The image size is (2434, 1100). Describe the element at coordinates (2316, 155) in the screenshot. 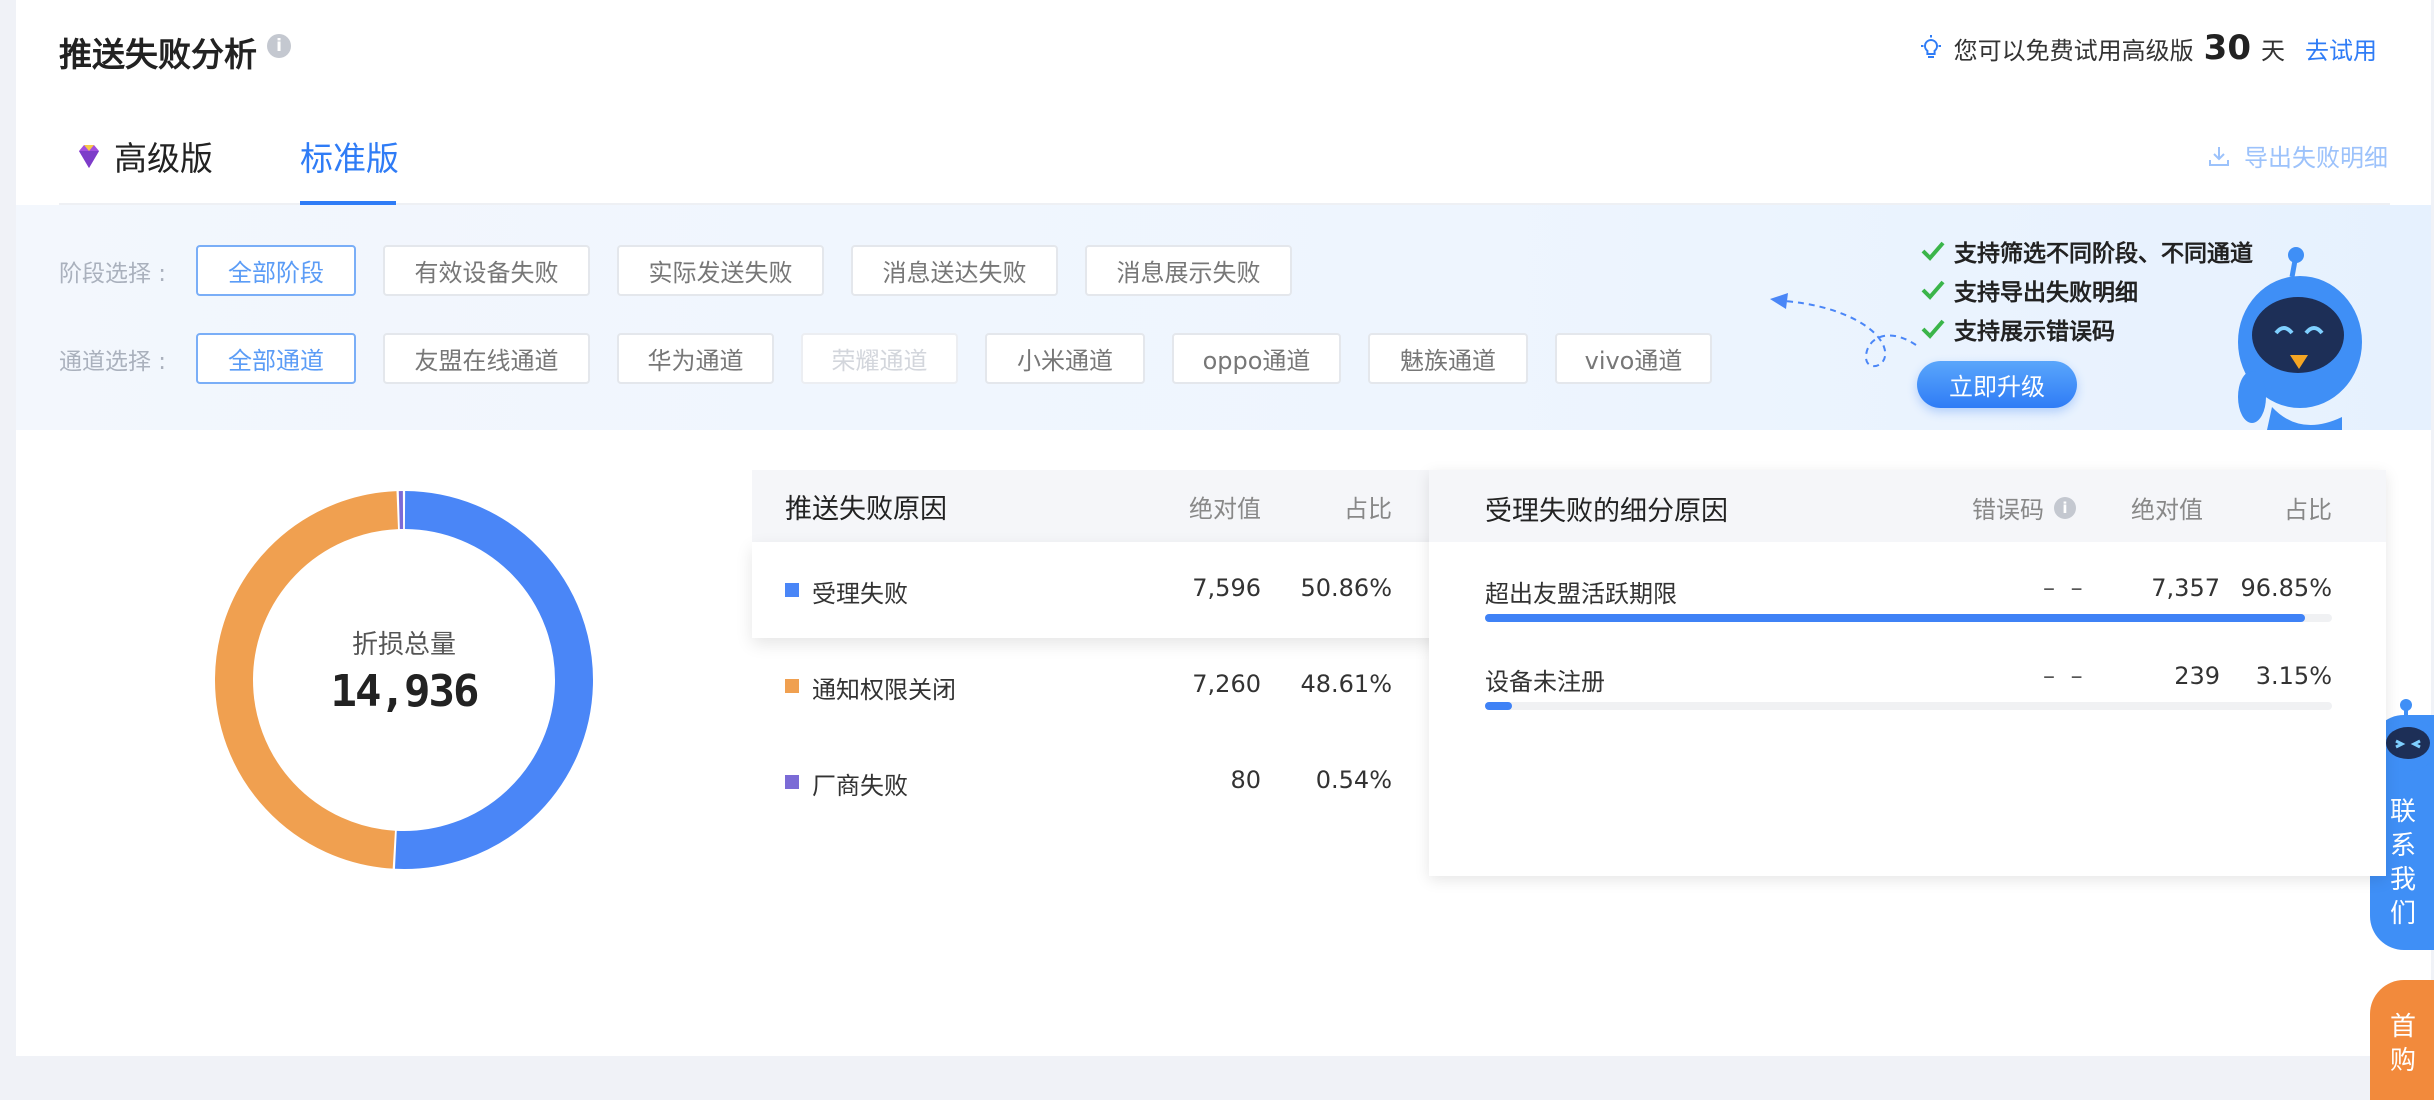

I see `export-label: 导出失败明细` at that location.